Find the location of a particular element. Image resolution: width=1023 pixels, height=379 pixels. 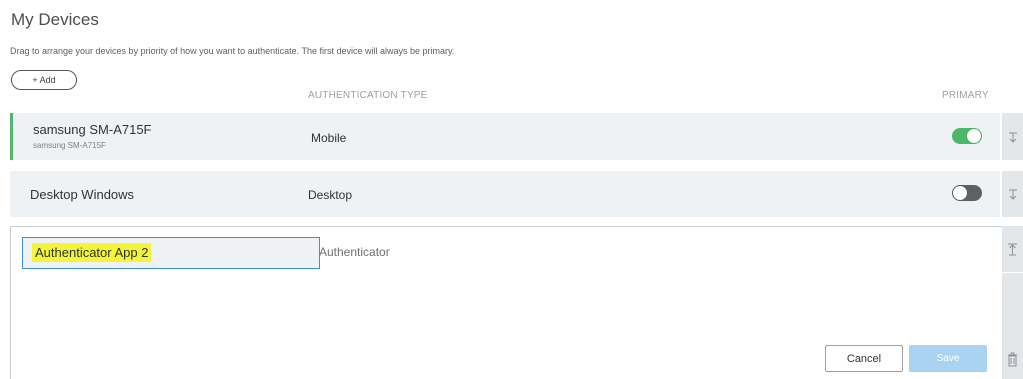

edit-side-actions is located at coordinates (1012, 302).